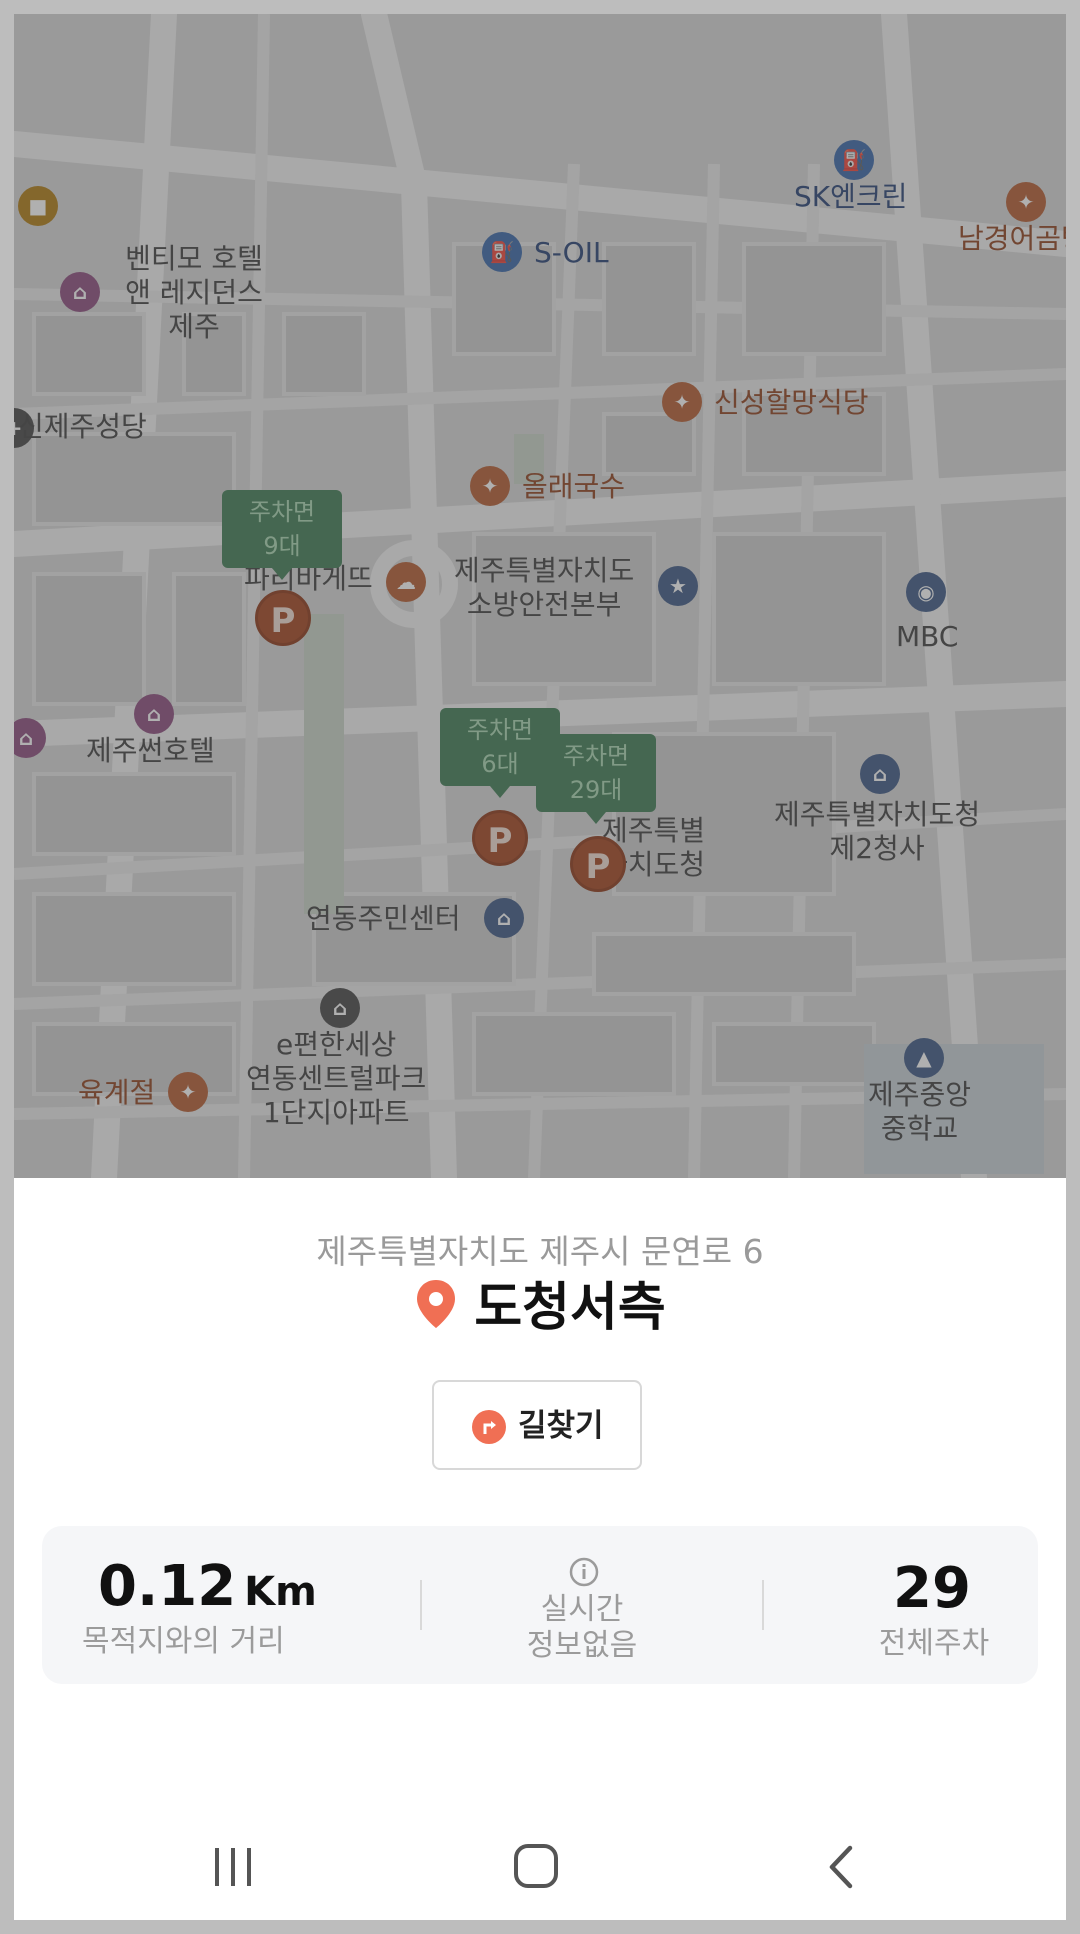  Describe the element at coordinates (570, 1308) in the screenshot. I see `place-name: 도청서측` at that location.